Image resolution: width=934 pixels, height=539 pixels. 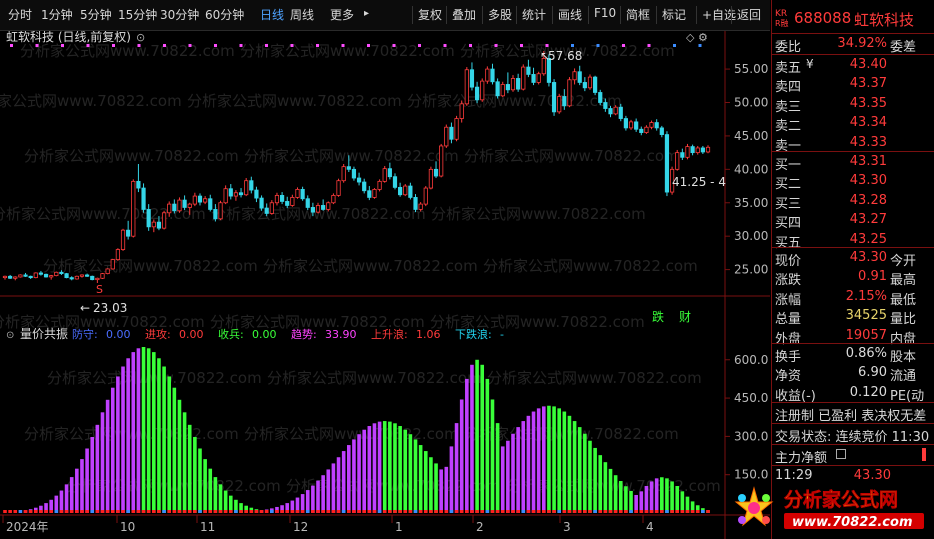 What do you see at coordinates (903, 281) in the screenshot?
I see `stat-right-label: 最高` at bounding box center [903, 281].